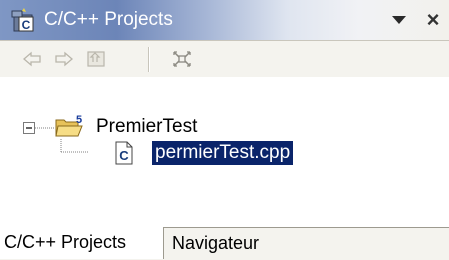  Describe the element at coordinates (96, 59) in the screenshot. I see `up-folder-icon` at that location.